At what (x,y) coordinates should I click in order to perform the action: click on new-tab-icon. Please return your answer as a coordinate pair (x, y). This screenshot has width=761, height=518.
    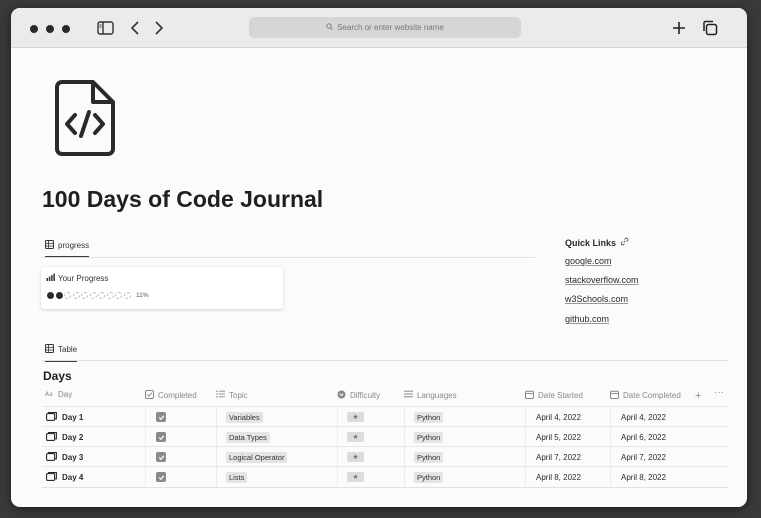
    Looking at the image, I should click on (679, 28).